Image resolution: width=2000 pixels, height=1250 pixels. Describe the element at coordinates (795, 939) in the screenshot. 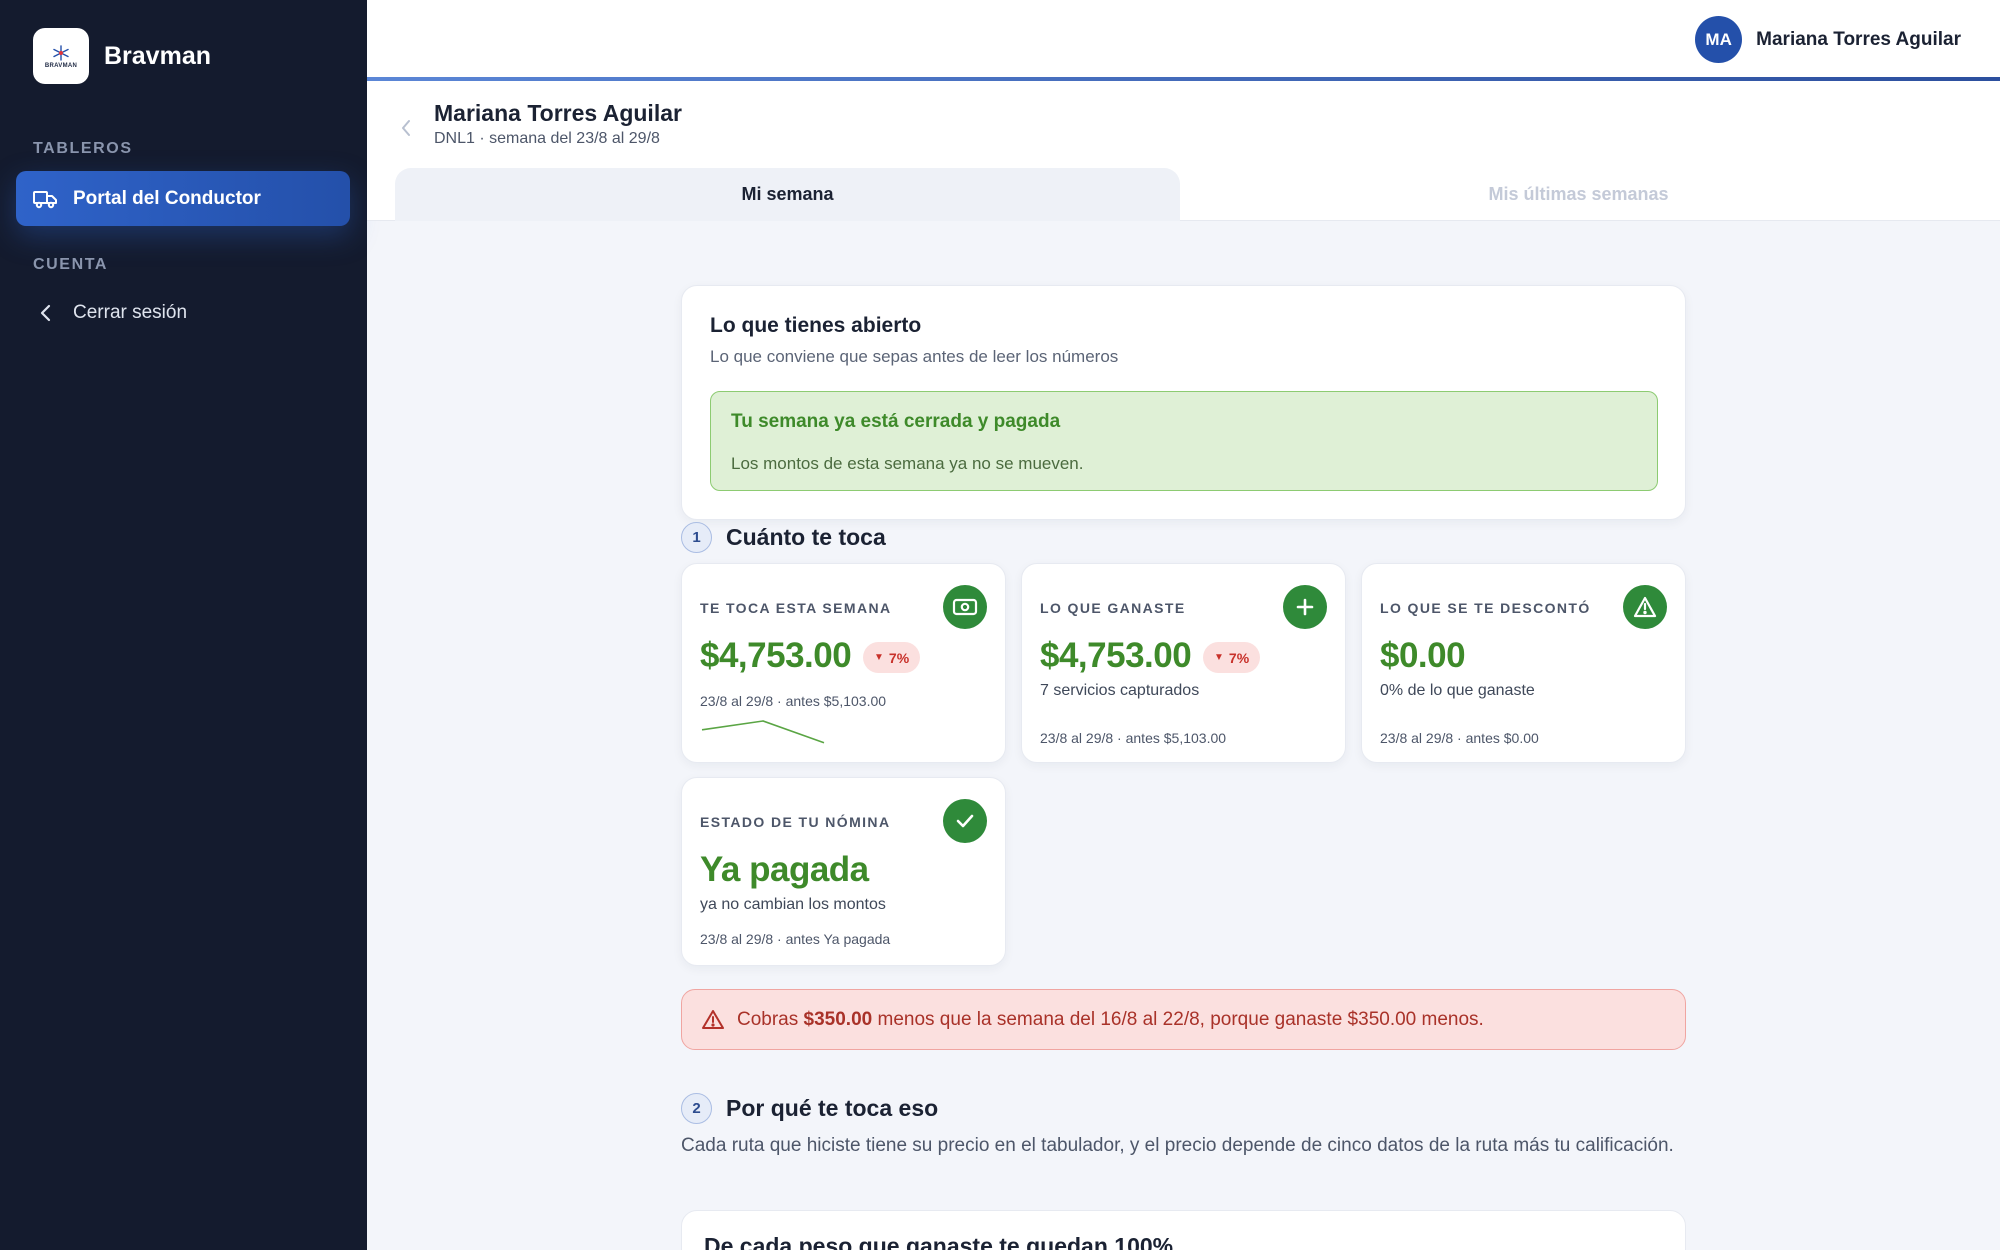

I see `metric-footer: 23/8 al 29/8 · antes Ya pagada` at that location.